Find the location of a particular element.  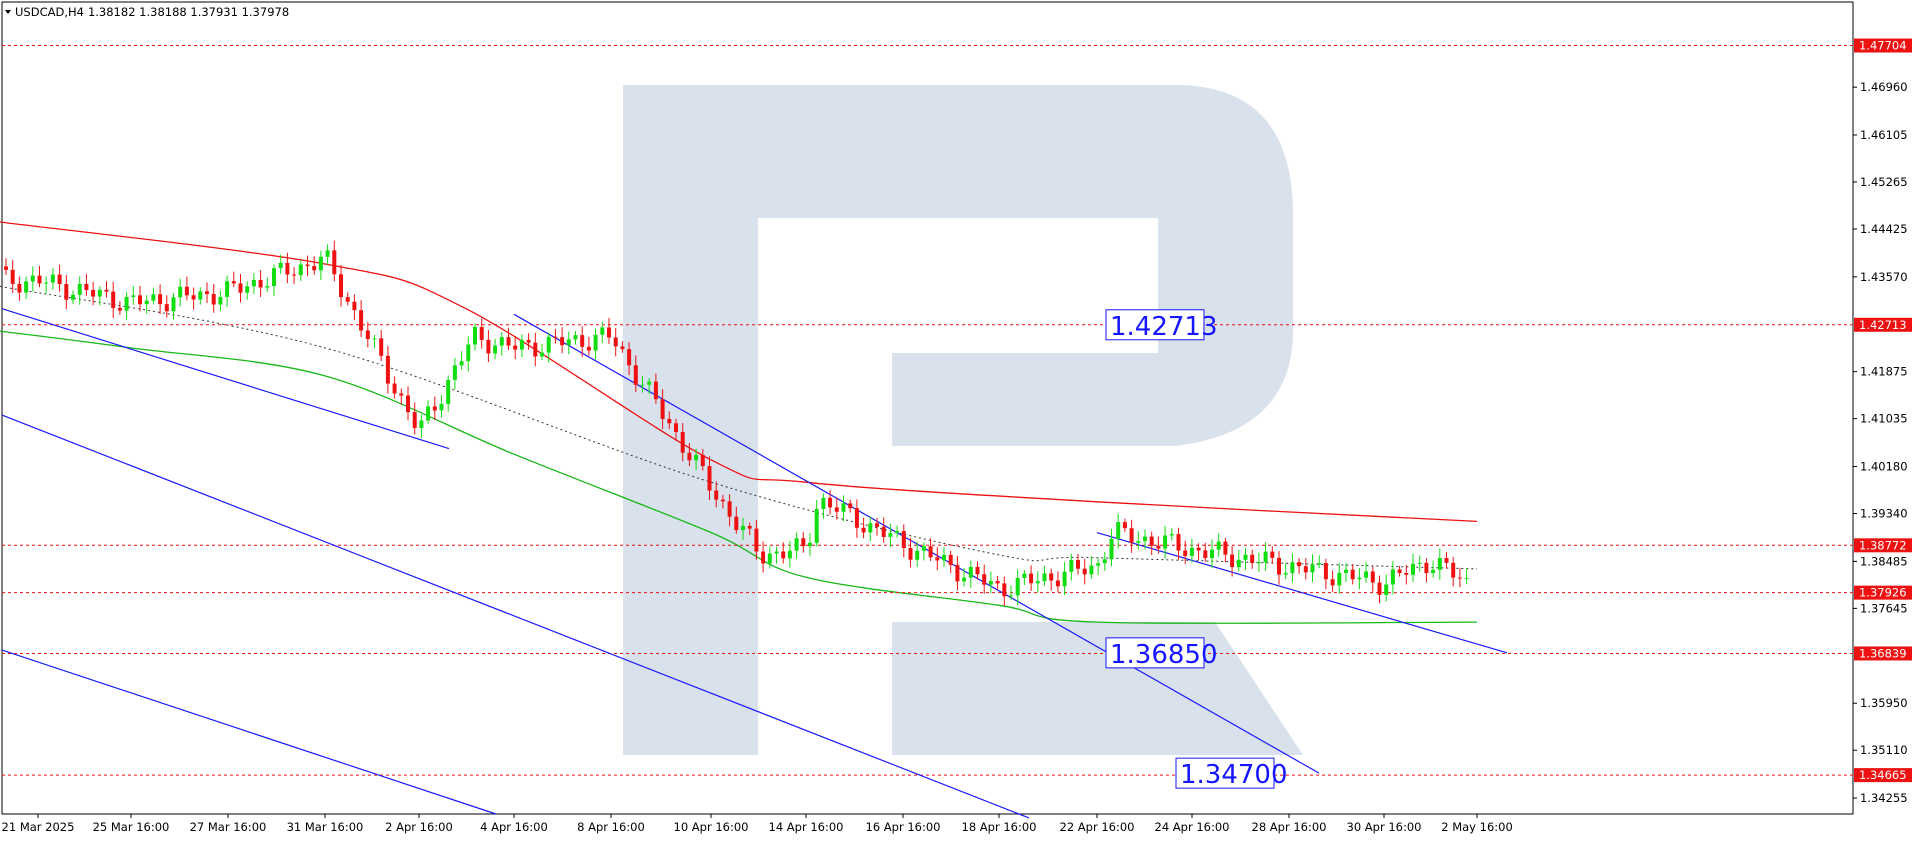

y-tick-label-13: 1.37645 is located at coordinates (1884, 608).